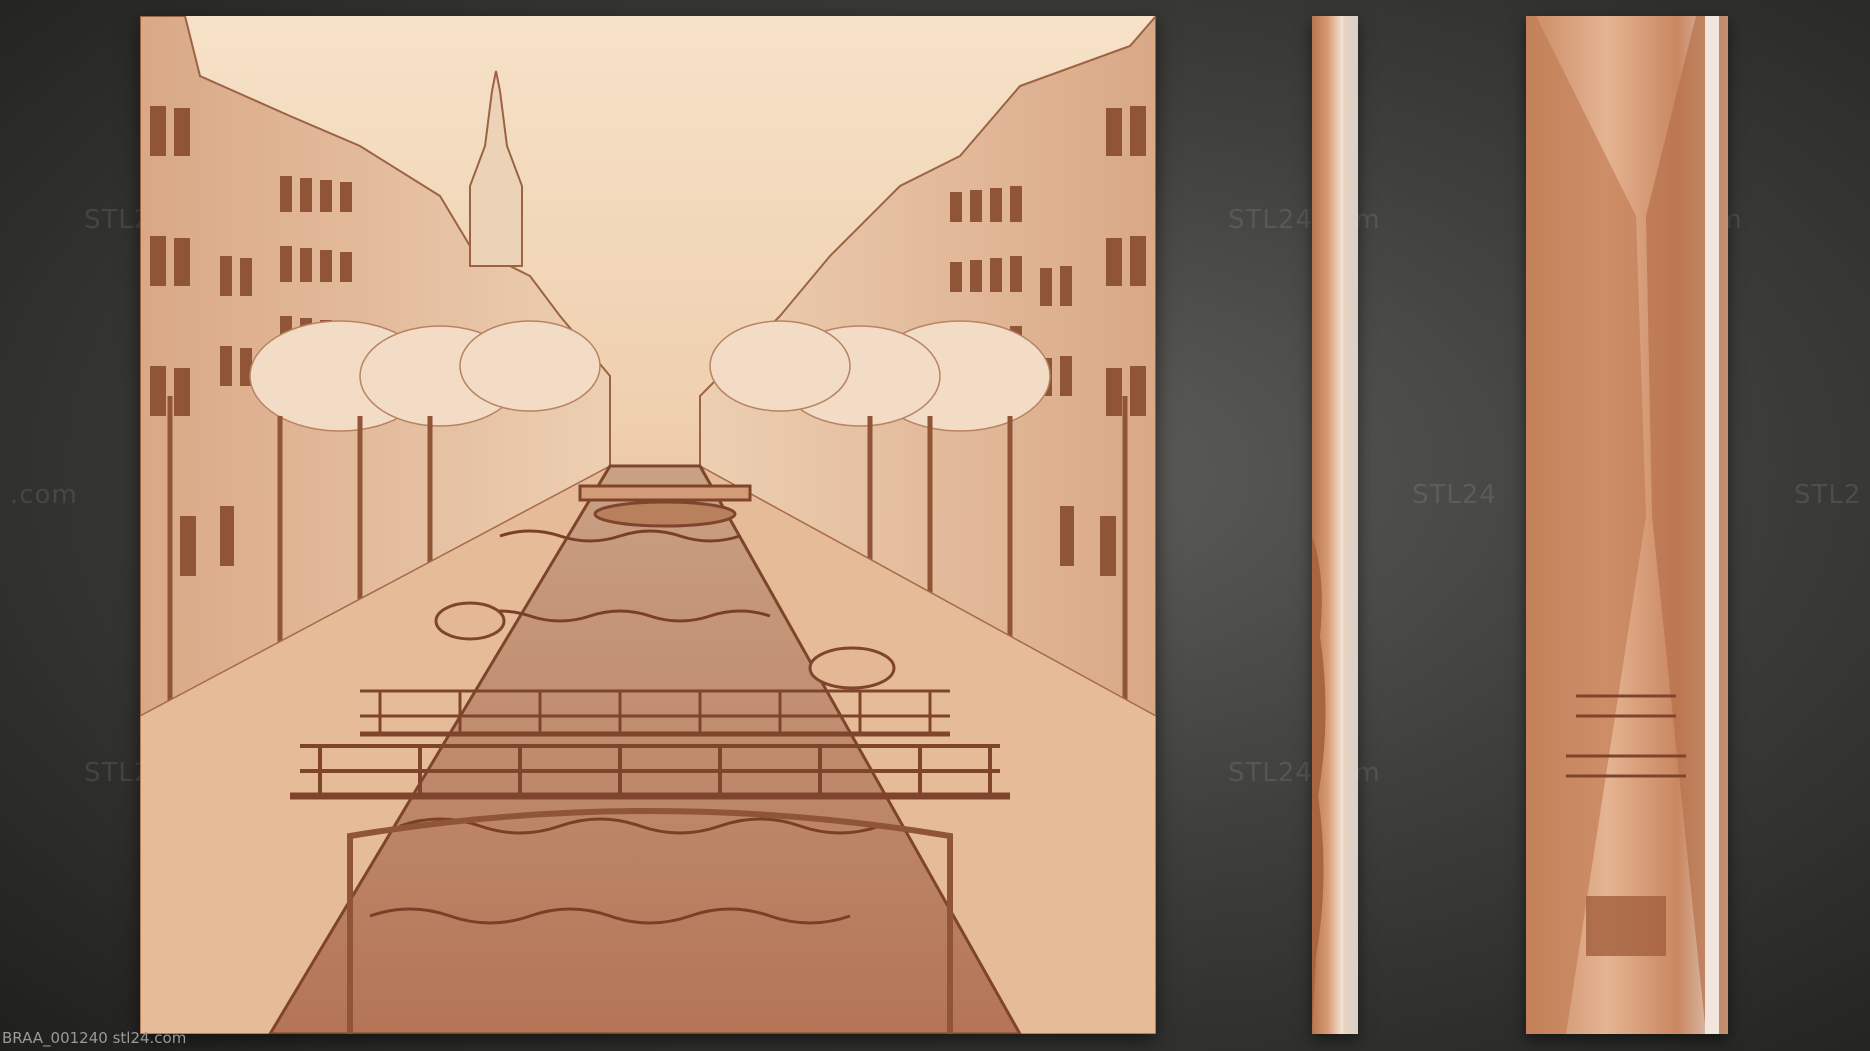  What do you see at coordinates (1828, 495) in the screenshot?
I see `watermark-text: STL2` at bounding box center [1828, 495].